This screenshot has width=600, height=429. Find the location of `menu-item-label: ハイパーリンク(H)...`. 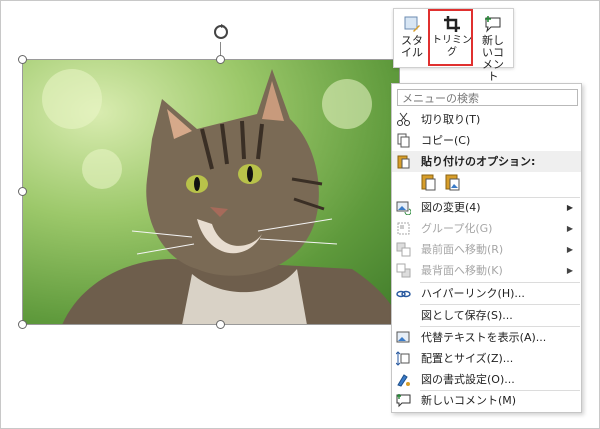

menu-item-label: ハイパーリンク(H)... is located at coordinates (473, 293).